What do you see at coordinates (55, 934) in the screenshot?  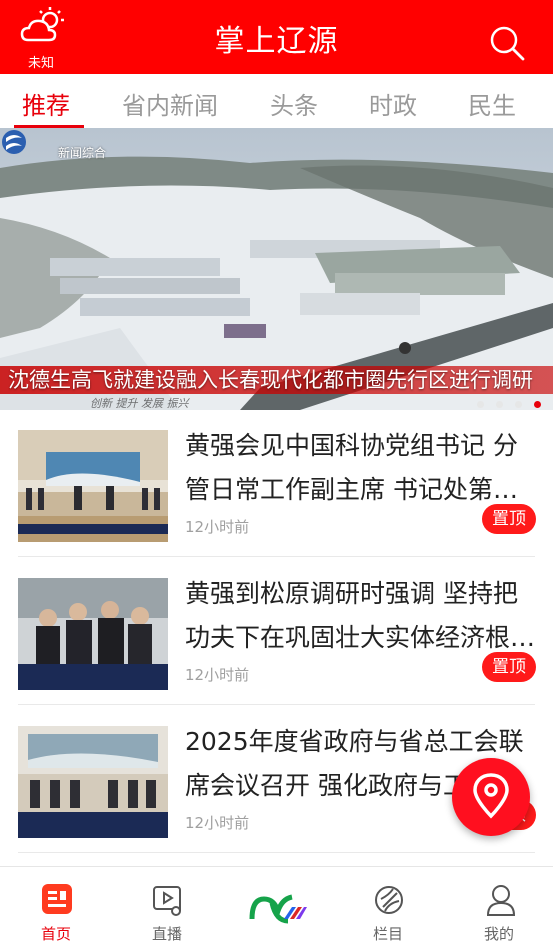 I see `nav-home-label: 首页` at bounding box center [55, 934].